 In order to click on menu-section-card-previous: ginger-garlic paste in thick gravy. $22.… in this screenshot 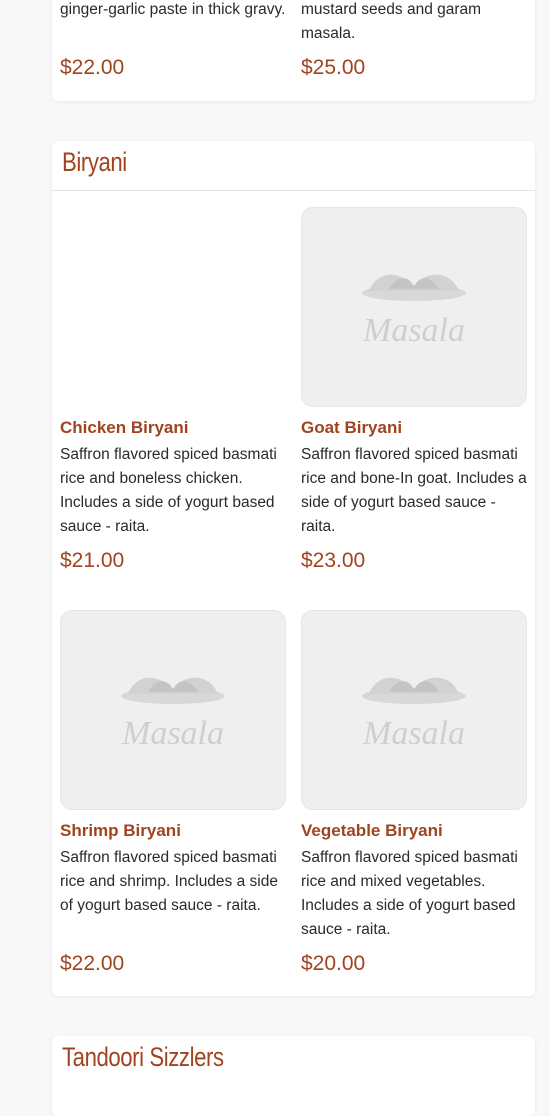, I will do `click(293, 50)`.